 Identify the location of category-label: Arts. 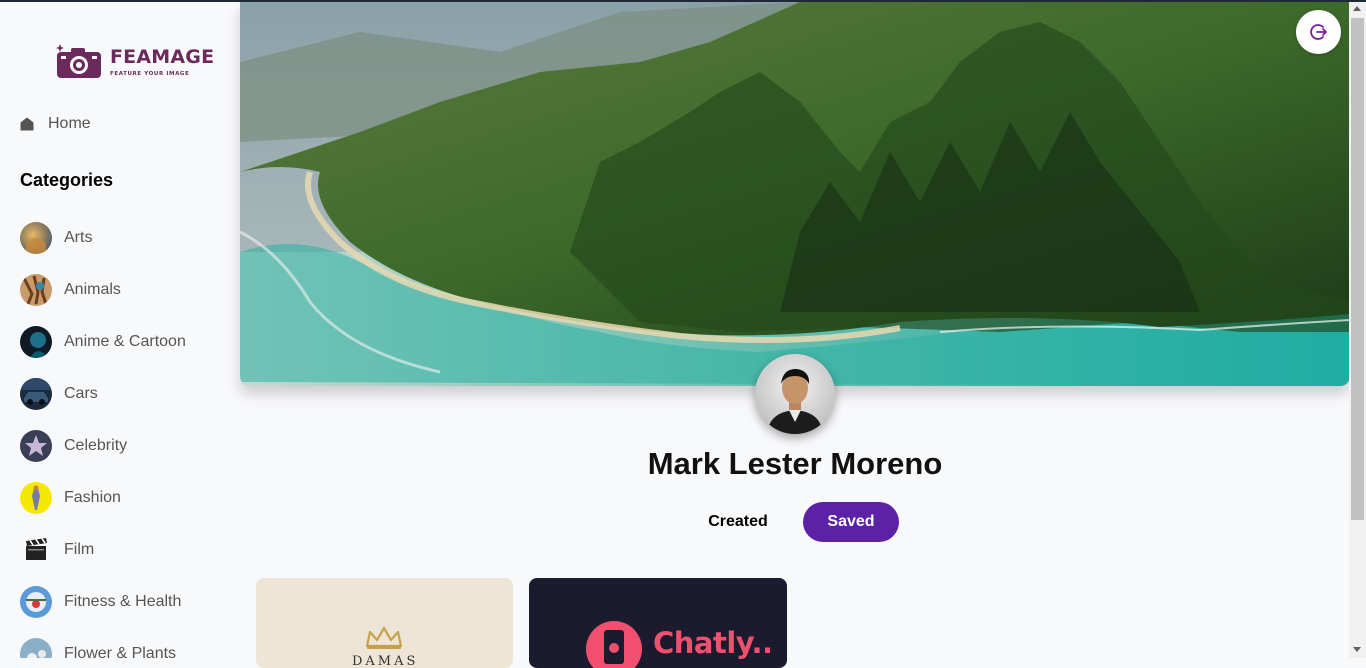
(78, 237).